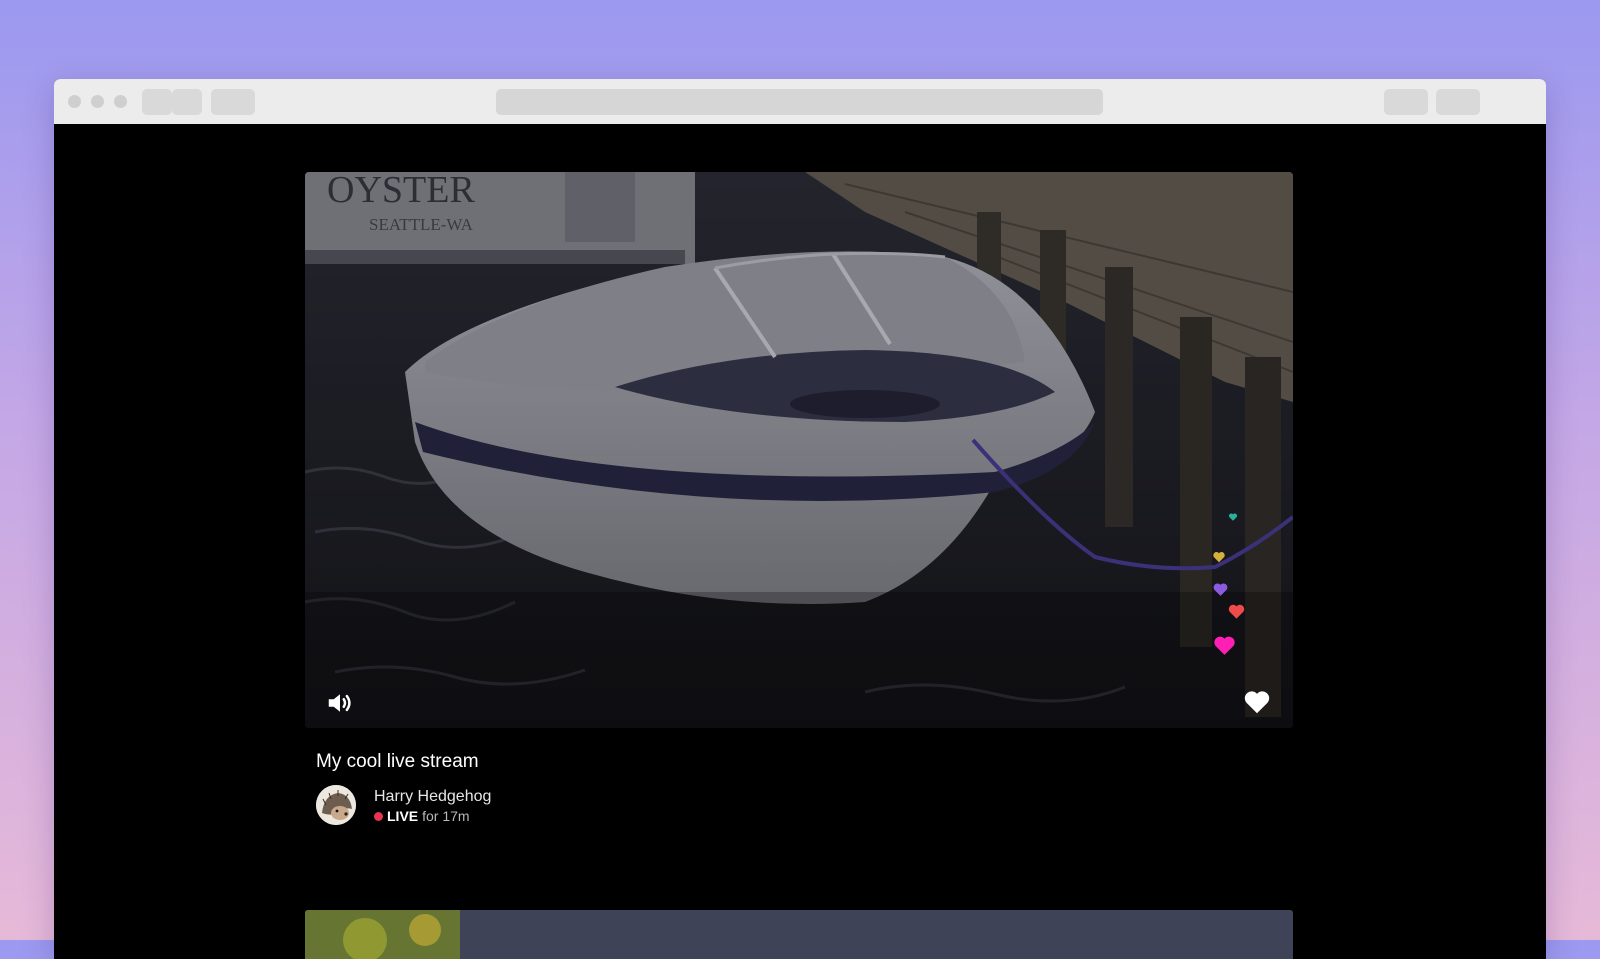 This screenshot has height=959, width=1600. What do you see at coordinates (397, 761) in the screenshot?
I see `stream-title: My cool live stream` at bounding box center [397, 761].